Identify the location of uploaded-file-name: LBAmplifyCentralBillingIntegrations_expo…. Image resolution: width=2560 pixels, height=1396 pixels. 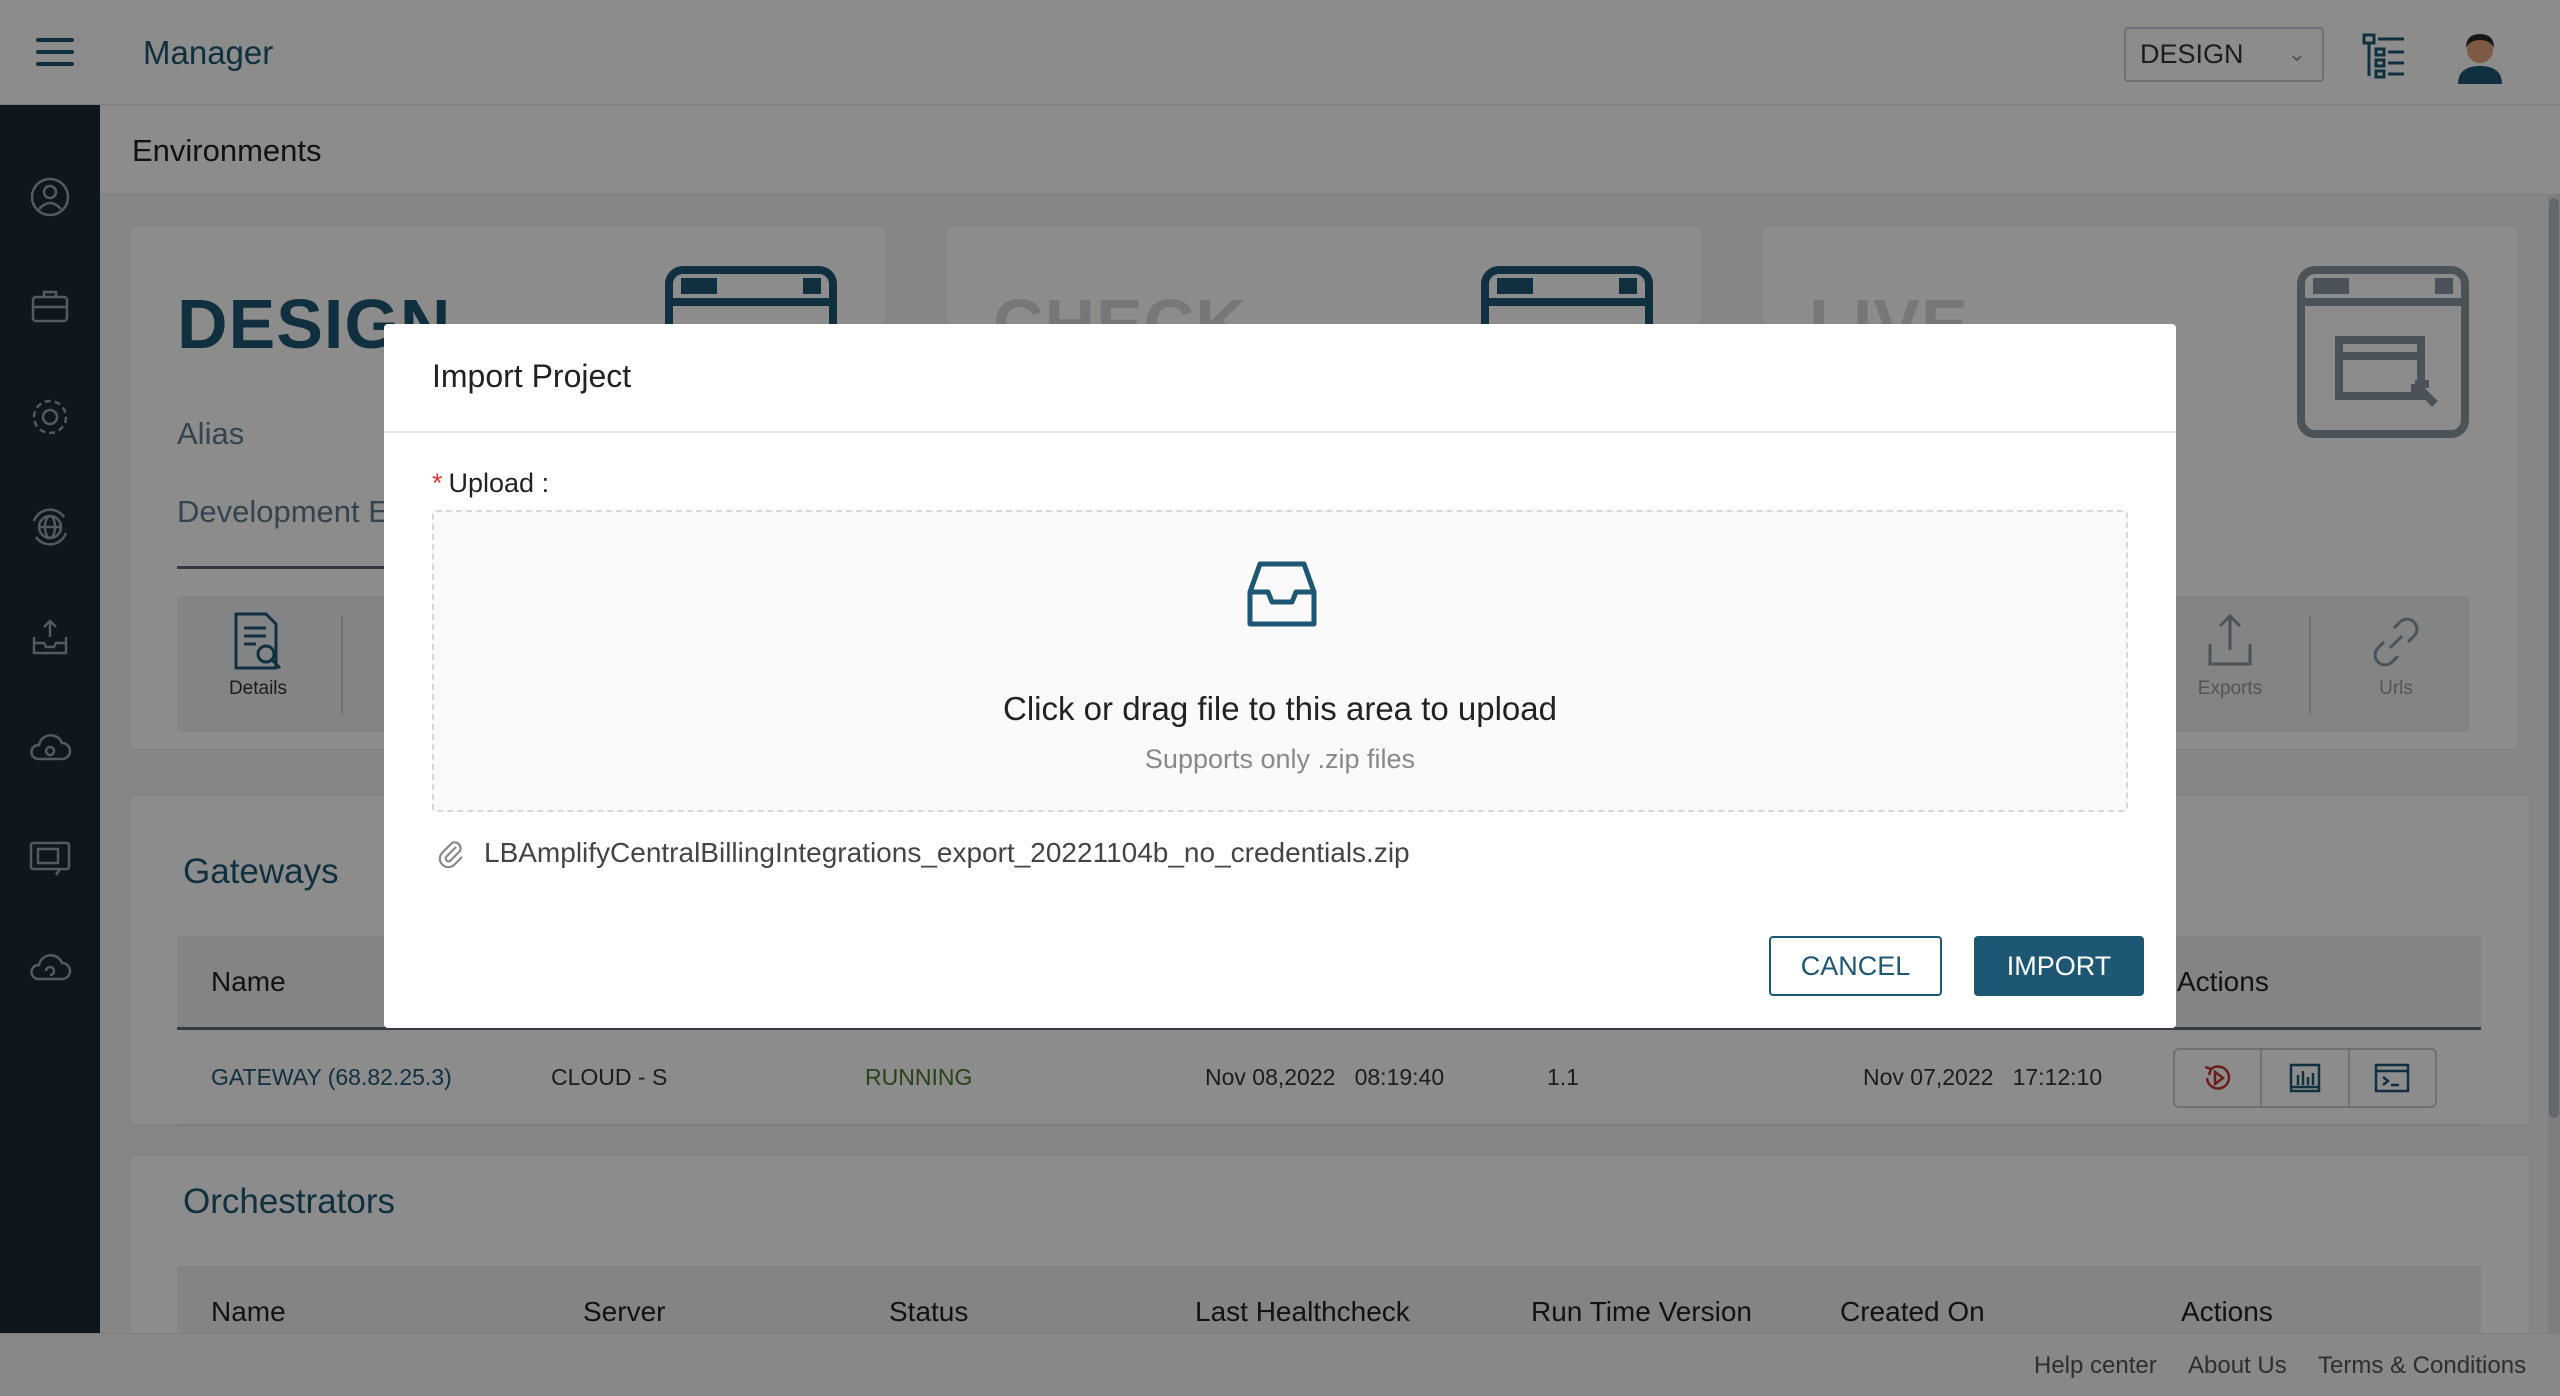
(947, 852).